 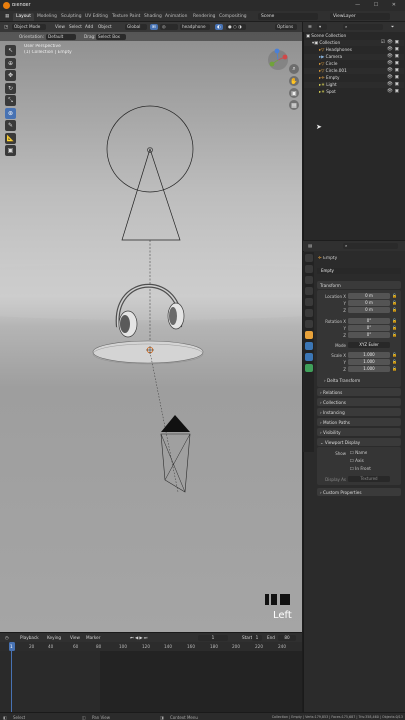 I want to click on orientation-default-select: Default, so click(x=61, y=36).